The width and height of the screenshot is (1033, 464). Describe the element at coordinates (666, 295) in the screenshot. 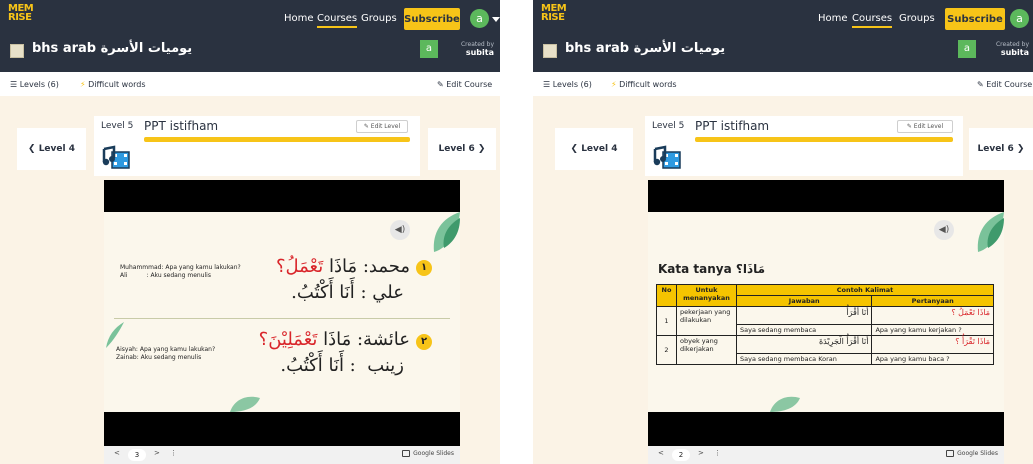

I see `header-no: No` at that location.